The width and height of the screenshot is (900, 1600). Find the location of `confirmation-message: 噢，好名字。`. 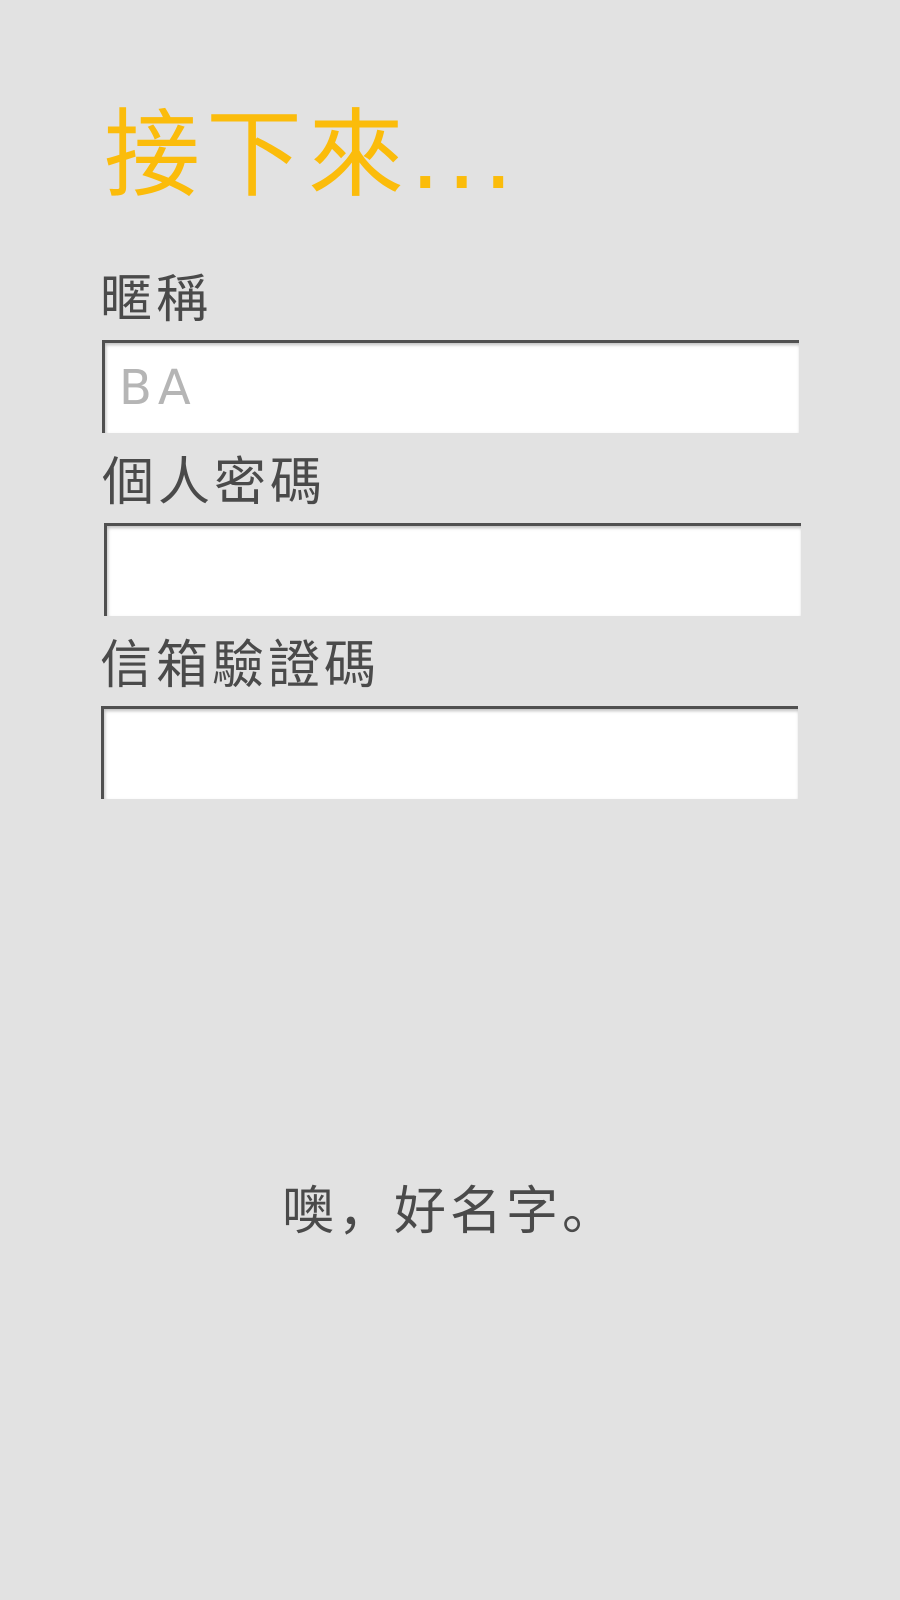

confirmation-message: 噢，好名字。 is located at coordinates (449, 1212).